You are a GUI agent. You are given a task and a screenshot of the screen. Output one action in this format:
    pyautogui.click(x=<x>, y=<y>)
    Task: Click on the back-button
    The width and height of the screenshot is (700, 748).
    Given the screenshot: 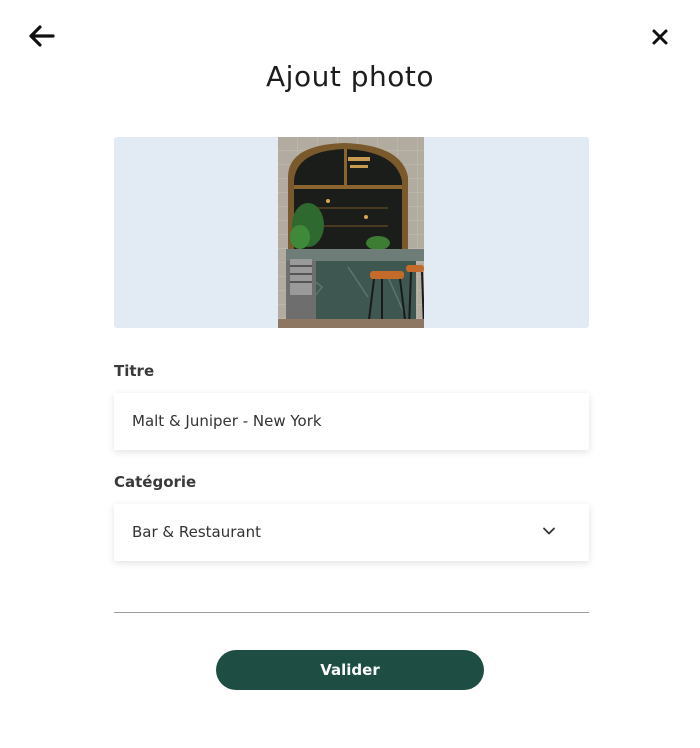 What is the action you would take?
    pyautogui.click(x=41, y=36)
    